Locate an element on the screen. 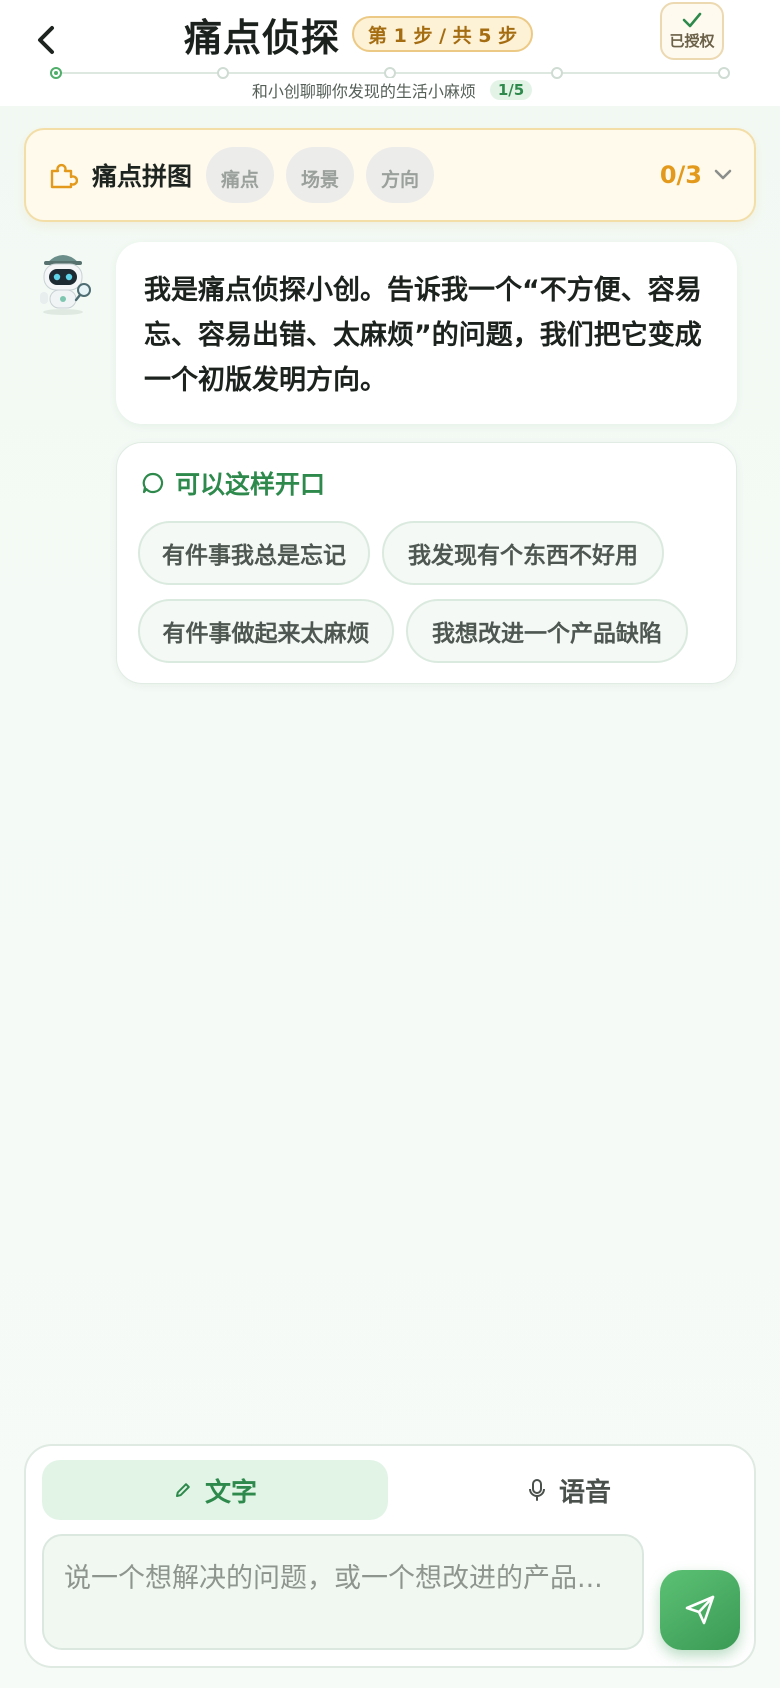 This screenshot has height=1688, width=780. step-subtitle: 和小创聊聊你发现的生活小麻烦 is located at coordinates (363, 90).